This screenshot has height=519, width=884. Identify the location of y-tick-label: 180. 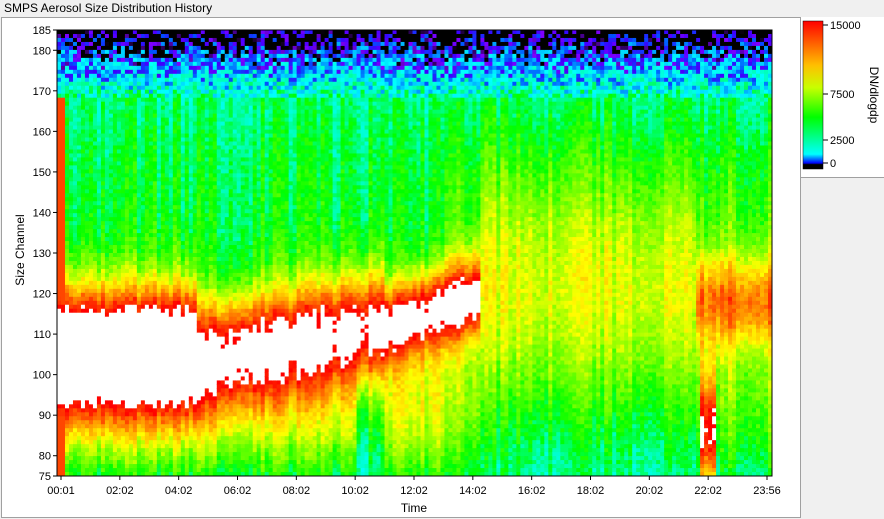
(42, 51).